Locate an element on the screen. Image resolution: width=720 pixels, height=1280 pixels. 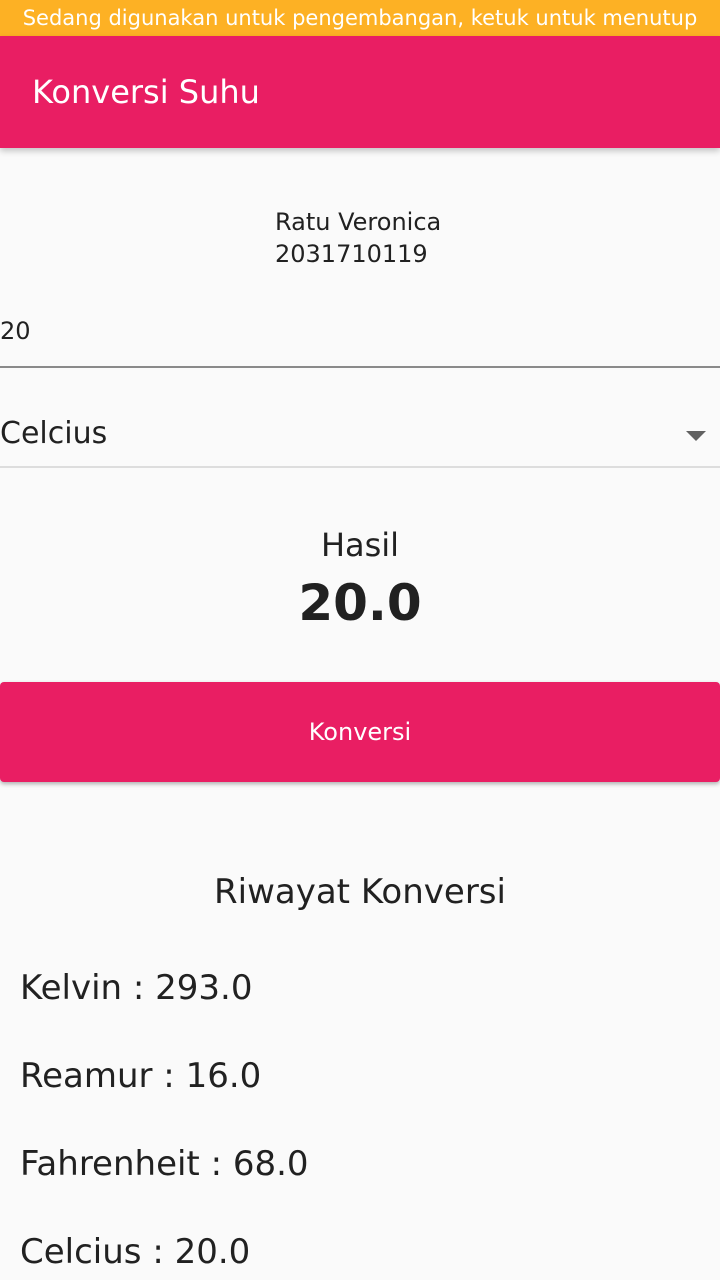
student-id: 2031710119 is located at coordinates (351, 254).